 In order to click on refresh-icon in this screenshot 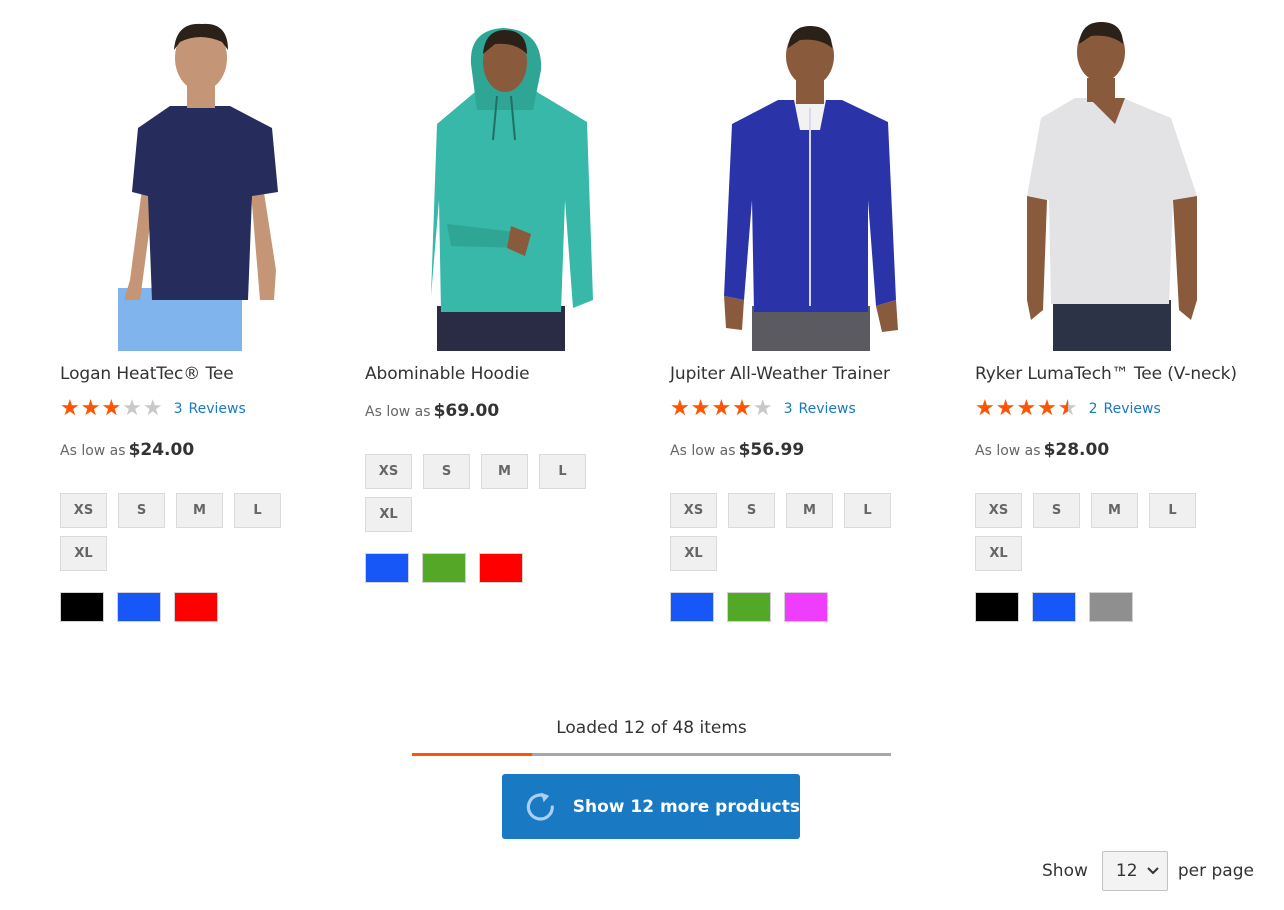, I will do `click(540, 806)`.